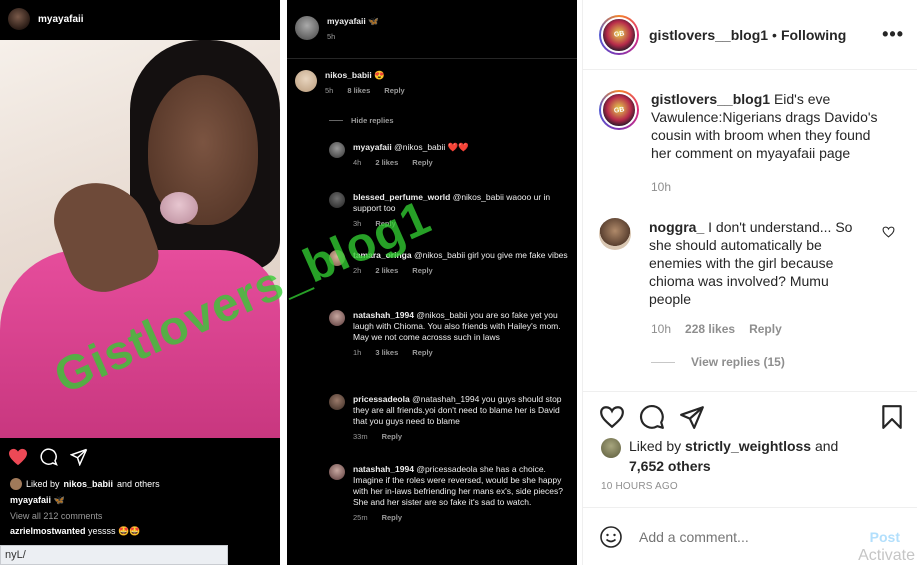 This screenshot has height=565, width=917. I want to click on hide-replies: Hide replies, so click(361, 120).